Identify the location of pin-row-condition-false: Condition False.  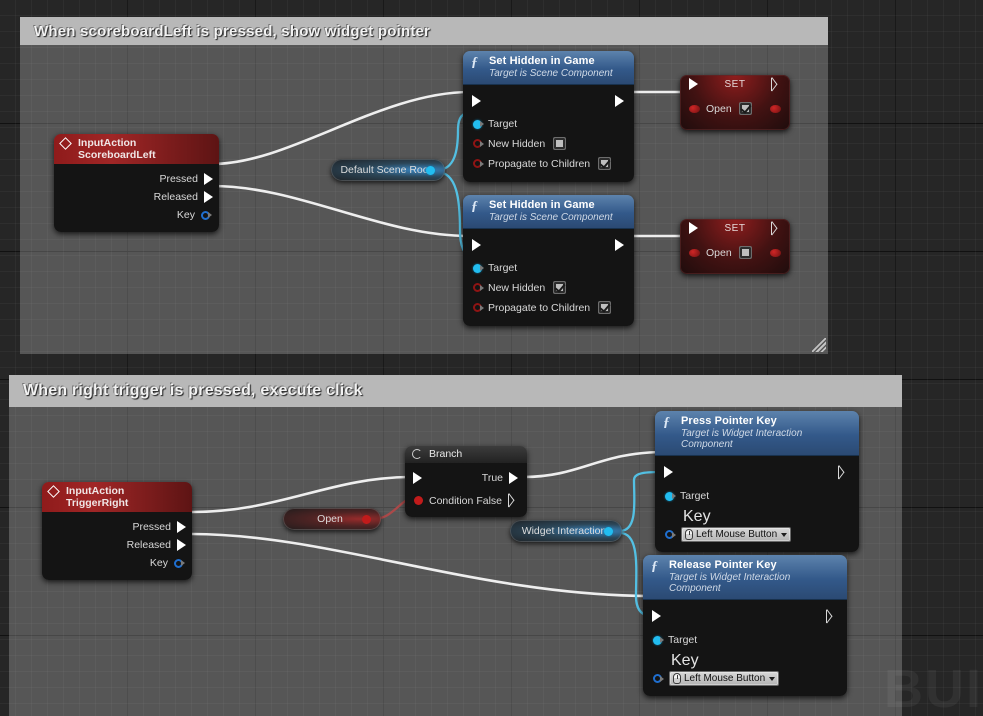
(466, 497).